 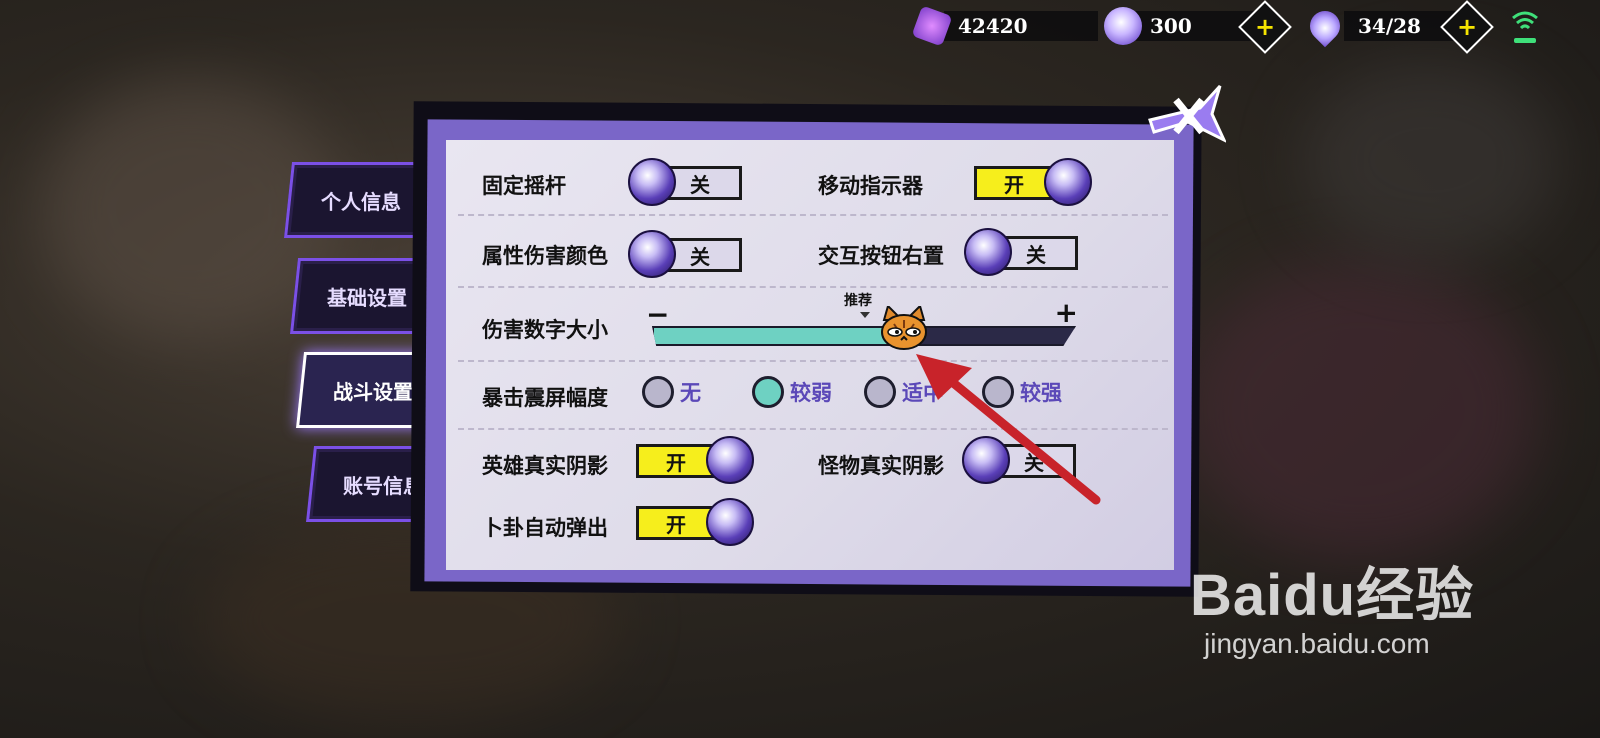 I want to click on hero-shadow-toggle: 开, so click(x=696, y=460).